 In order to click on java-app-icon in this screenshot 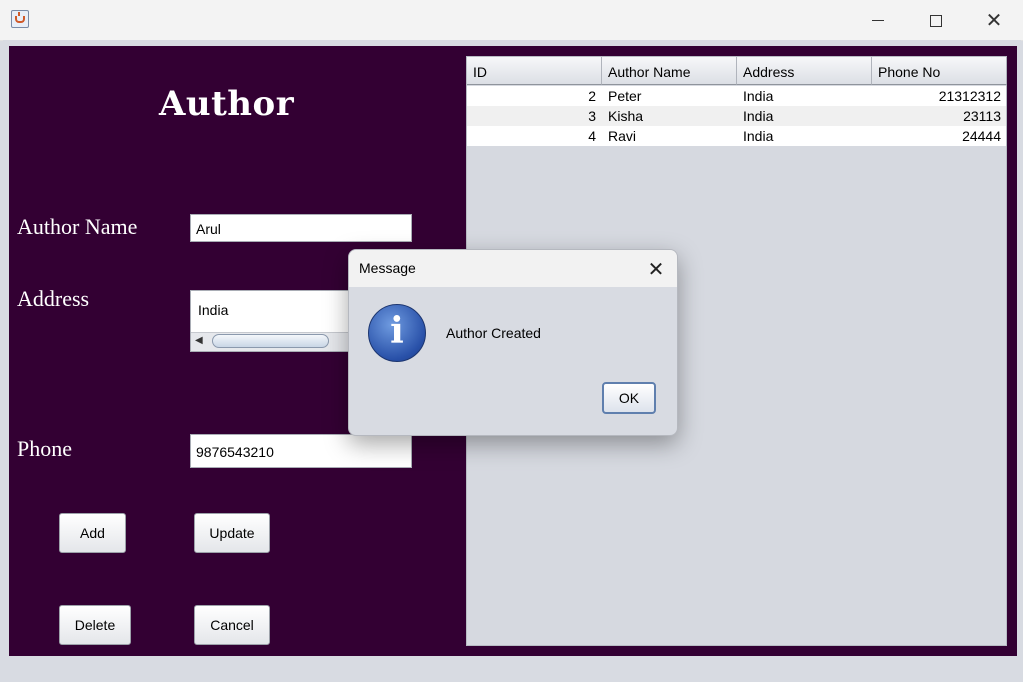, I will do `click(20, 19)`.